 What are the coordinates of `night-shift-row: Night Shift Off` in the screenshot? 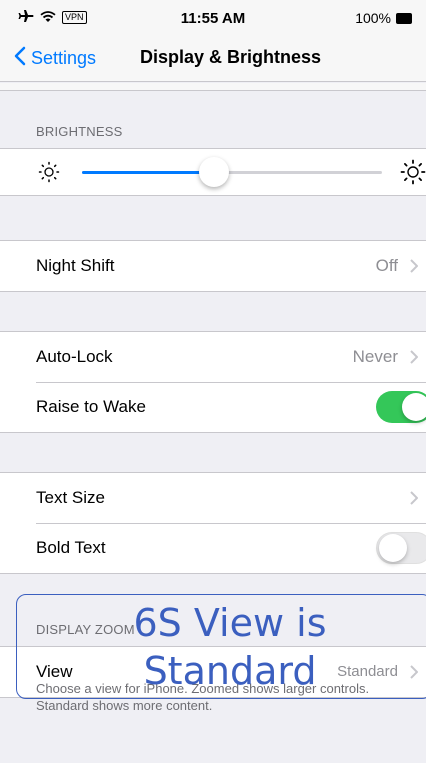 It's located at (213, 266).